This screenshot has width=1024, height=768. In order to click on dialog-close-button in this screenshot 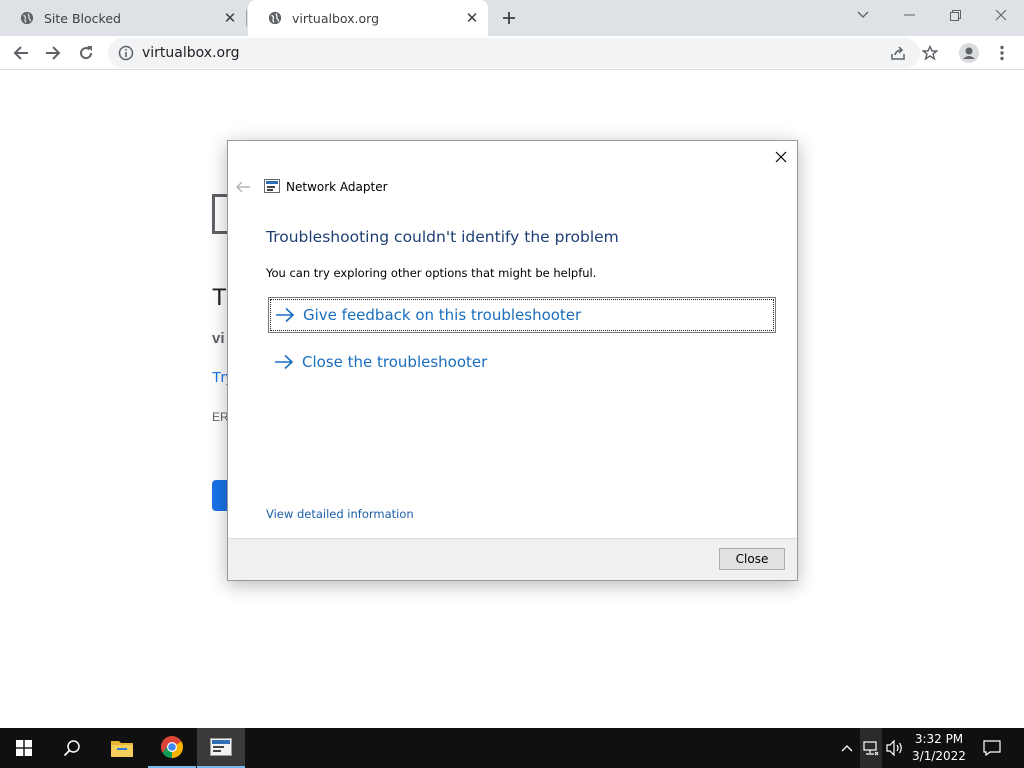, I will do `click(781, 157)`.